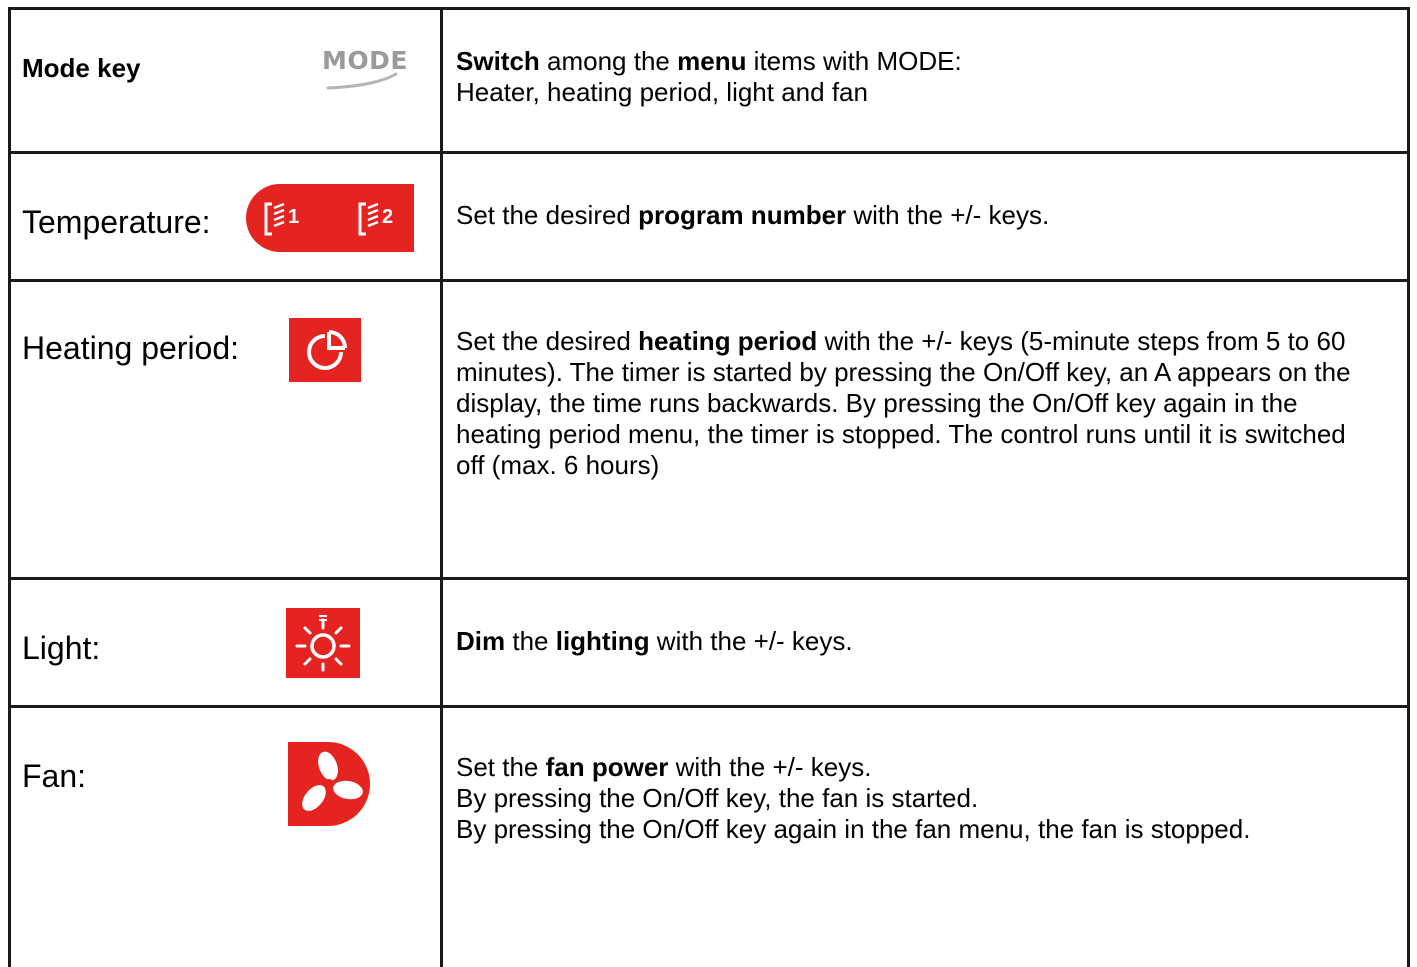 Image resolution: width=1417 pixels, height=967 pixels. What do you see at coordinates (388, 217) in the screenshot?
I see `program-2-number: 2` at bounding box center [388, 217].